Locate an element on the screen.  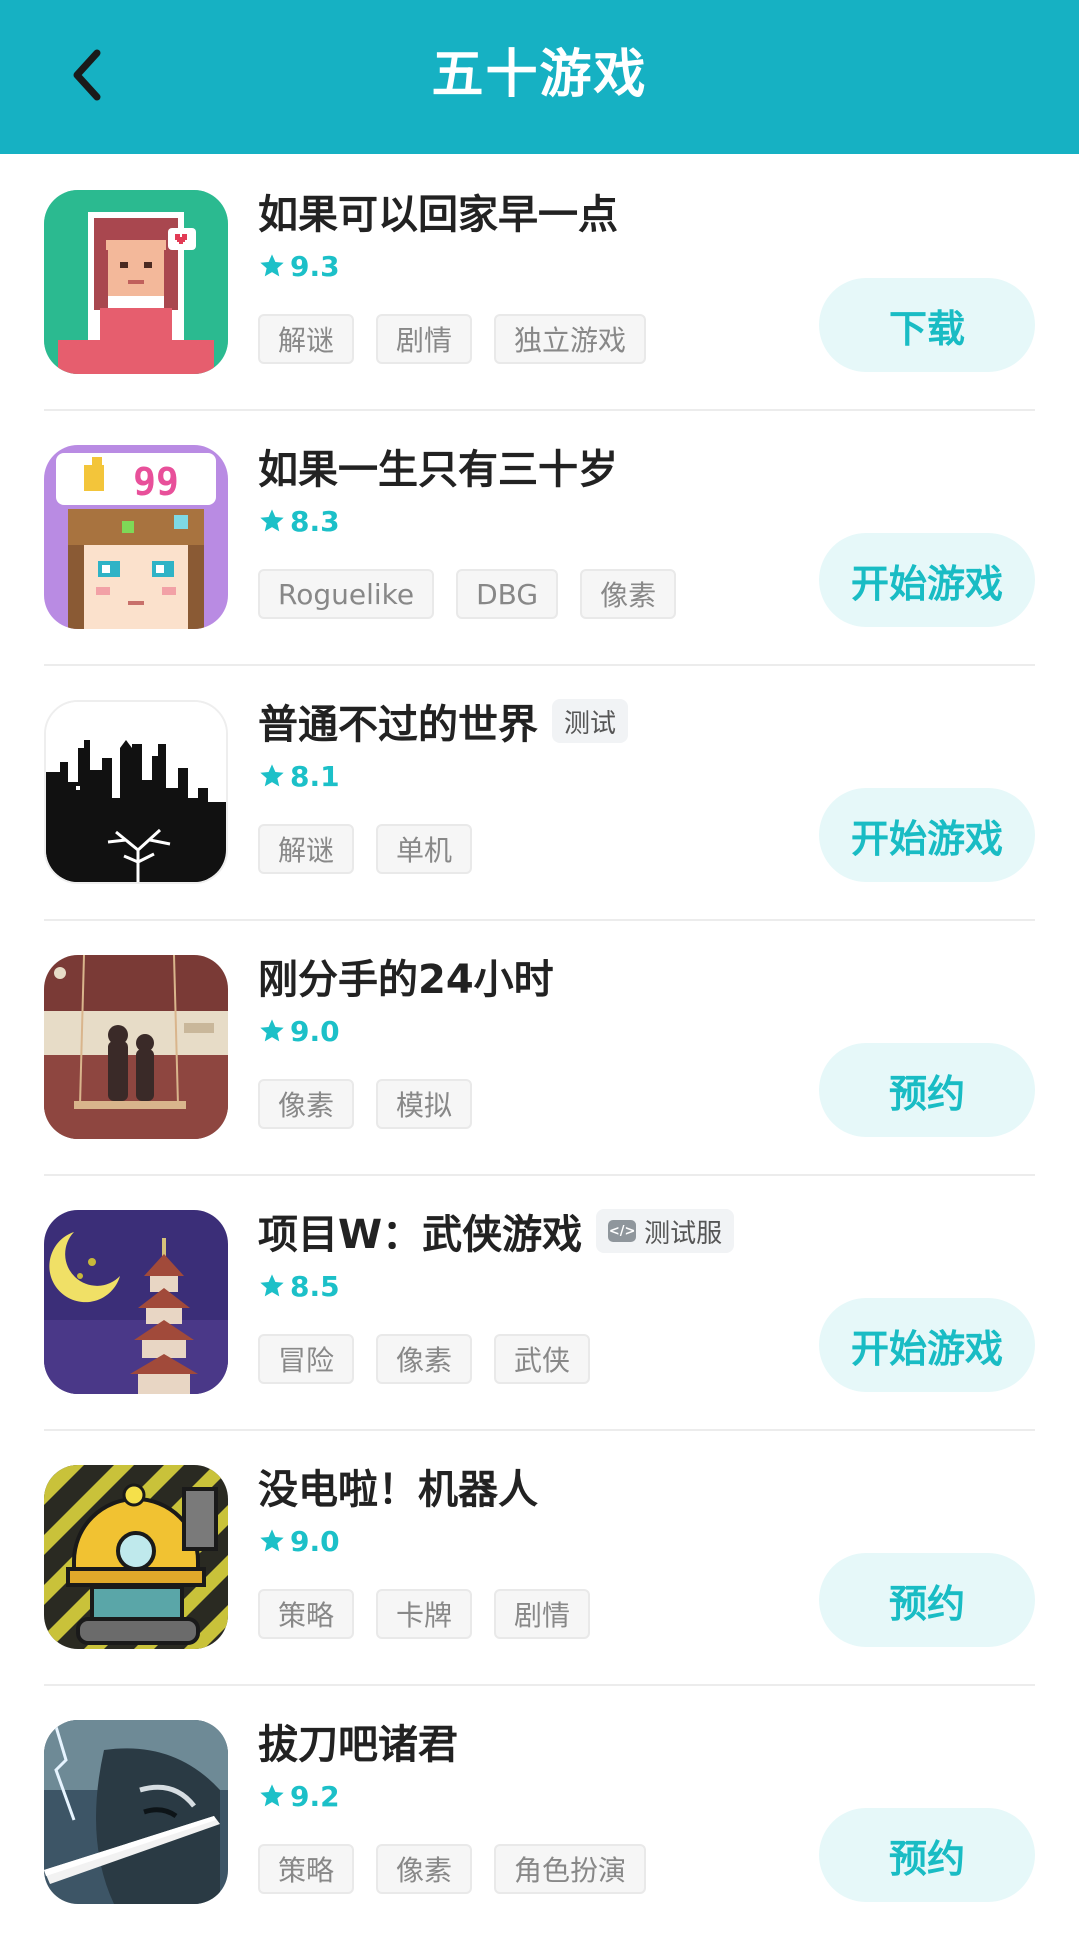
rating: 8.1 is located at coordinates (538, 776).